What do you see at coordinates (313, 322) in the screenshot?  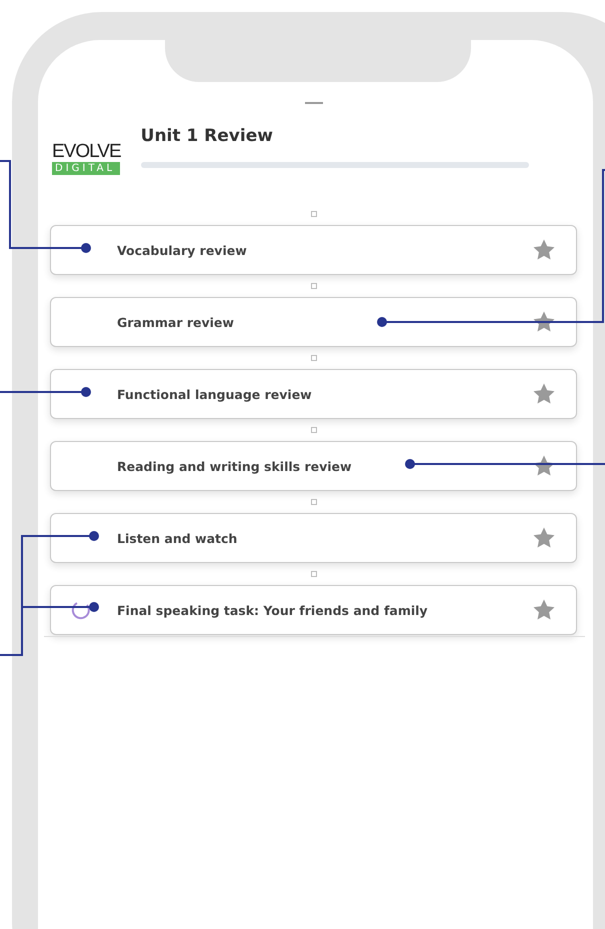 I see `activity-card: Grammar review` at bounding box center [313, 322].